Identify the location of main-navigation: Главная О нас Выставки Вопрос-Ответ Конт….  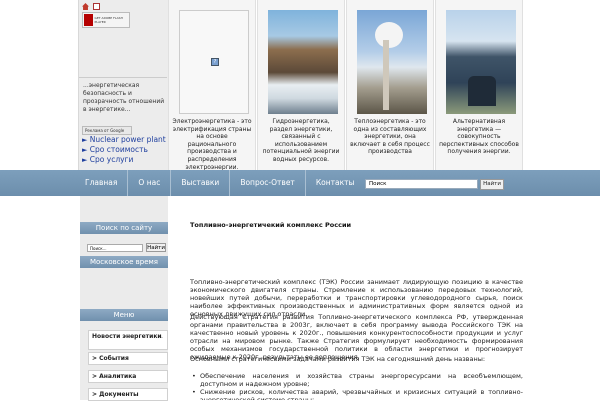
(300, 183).